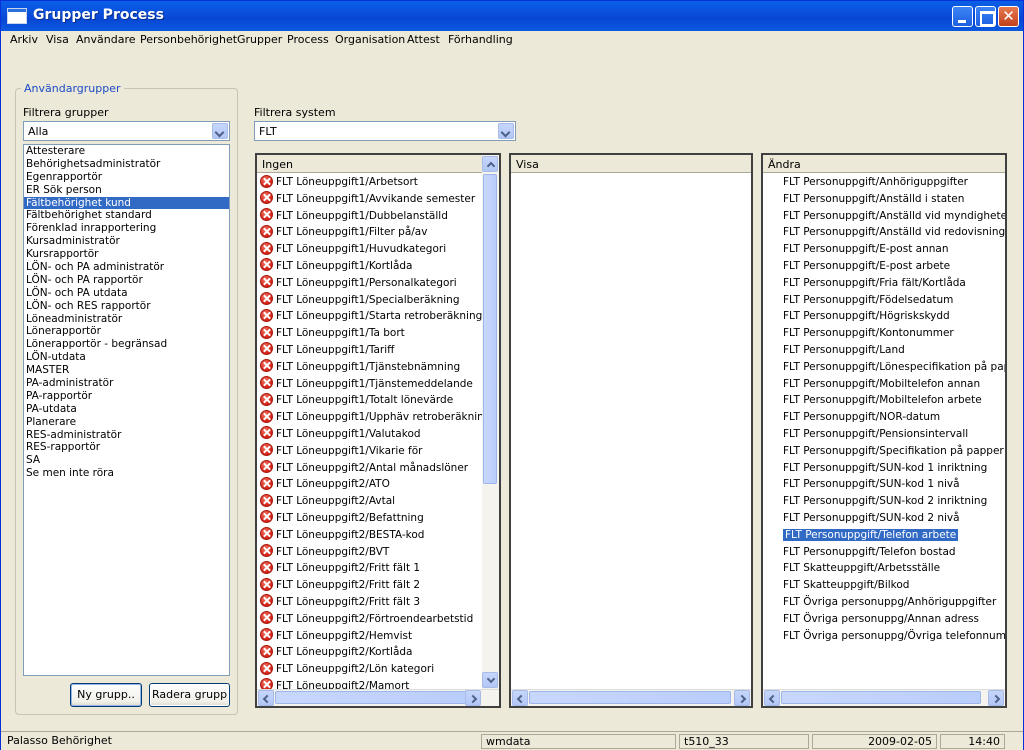 The height and width of the screenshot is (750, 1024). I want to click on andra-list-item: FLT Personuppgift/Mobiltelefon arbete, so click(884, 400).